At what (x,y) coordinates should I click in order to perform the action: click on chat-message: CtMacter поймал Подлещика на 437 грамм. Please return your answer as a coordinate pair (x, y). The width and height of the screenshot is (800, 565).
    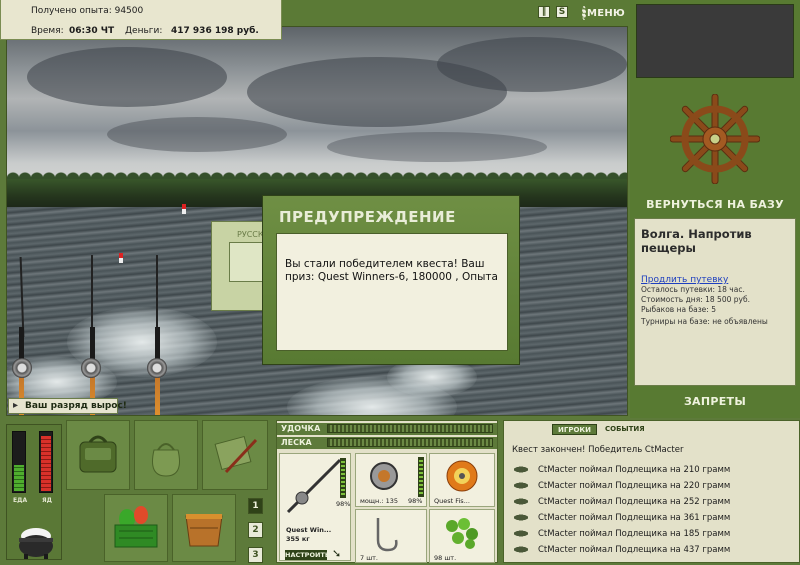
    Looking at the image, I should click on (654, 550).